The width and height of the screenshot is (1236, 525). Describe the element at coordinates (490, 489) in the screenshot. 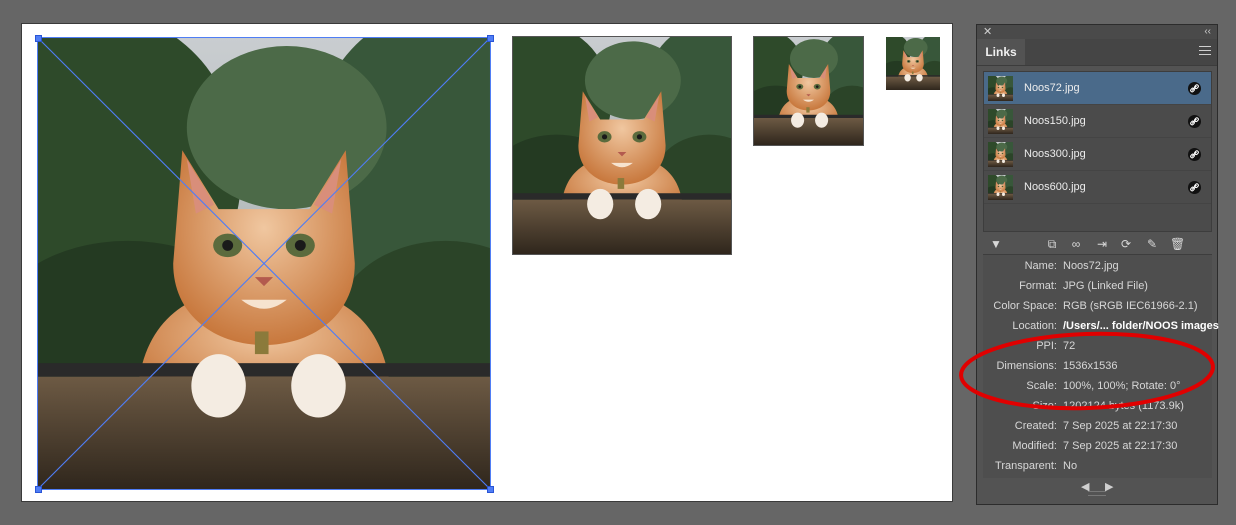

I see `selection-handle-br` at that location.